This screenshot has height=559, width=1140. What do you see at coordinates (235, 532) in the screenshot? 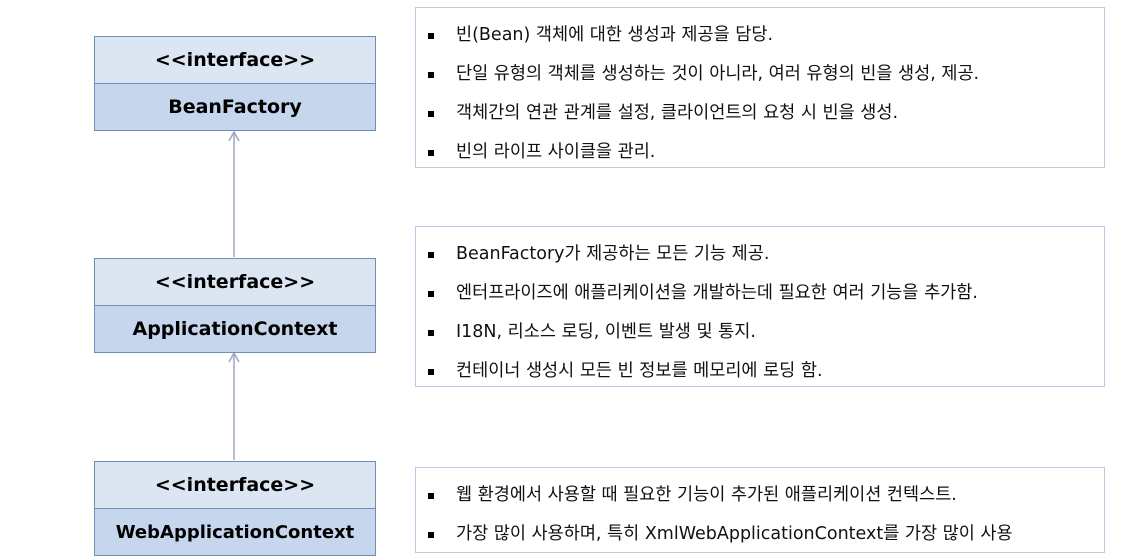
I see `class-name: WebApplicationContext` at bounding box center [235, 532].